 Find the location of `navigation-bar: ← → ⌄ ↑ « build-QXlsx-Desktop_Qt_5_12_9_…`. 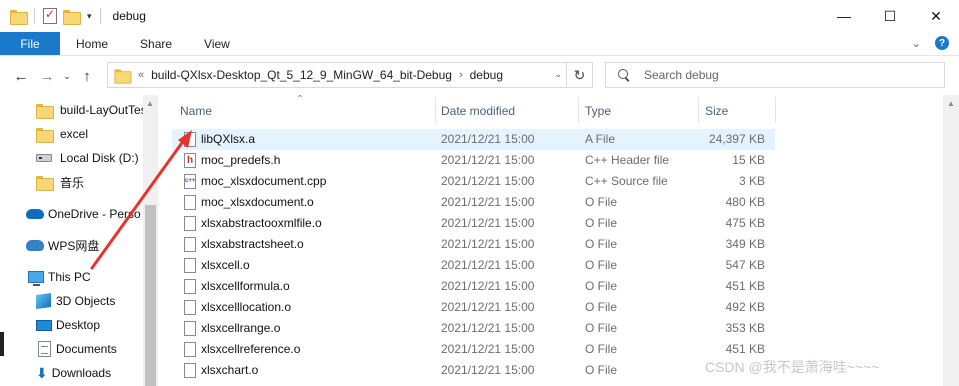

navigation-bar: ← → ⌄ ↑ « build-QXlsx-Desktop_Qt_5_12_9_… is located at coordinates (479, 76).